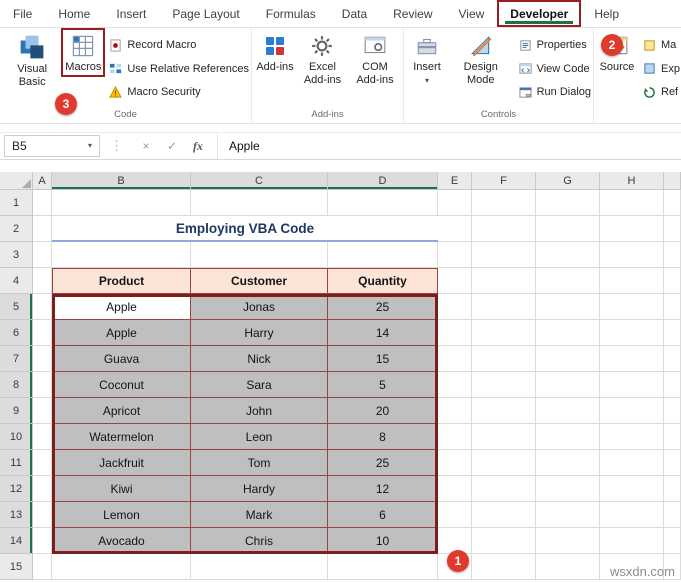 Image resolution: width=681 pixels, height=583 pixels. I want to click on cell-H6, so click(632, 333).